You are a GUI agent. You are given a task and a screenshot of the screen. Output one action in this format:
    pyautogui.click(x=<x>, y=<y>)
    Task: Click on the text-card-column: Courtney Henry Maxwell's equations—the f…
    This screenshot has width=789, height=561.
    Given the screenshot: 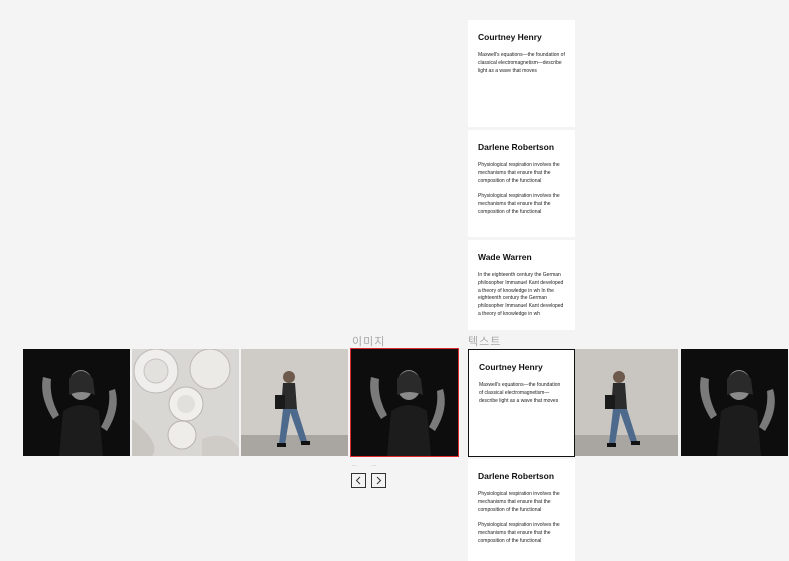 What is the action you would take?
    pyautogui.click(x=521, y=280)
    